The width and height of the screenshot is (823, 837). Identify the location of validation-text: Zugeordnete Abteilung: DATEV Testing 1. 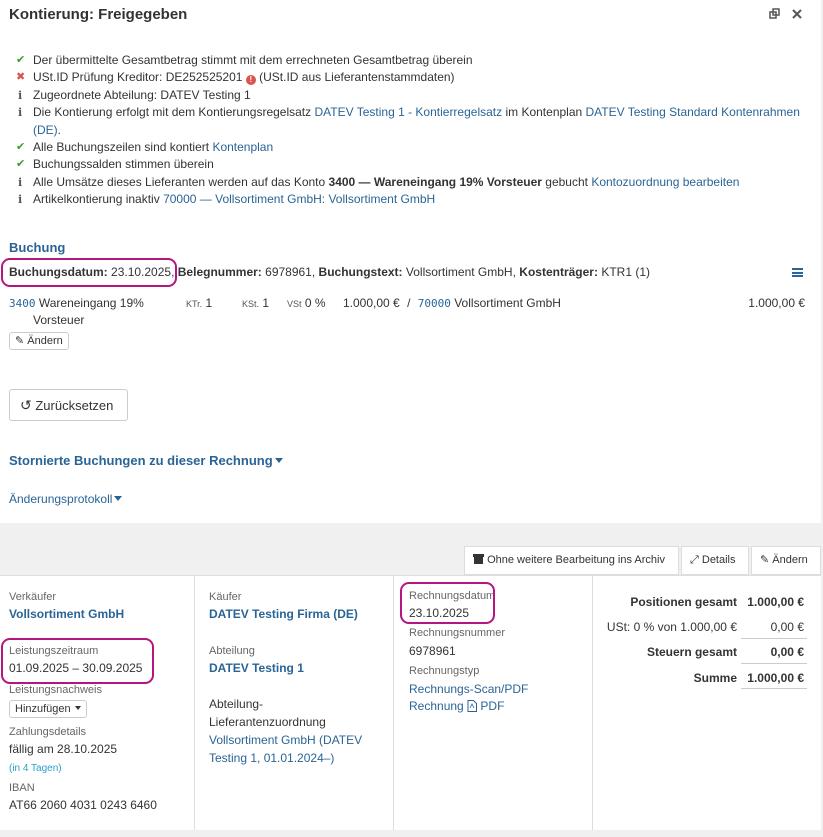
(142, 95).